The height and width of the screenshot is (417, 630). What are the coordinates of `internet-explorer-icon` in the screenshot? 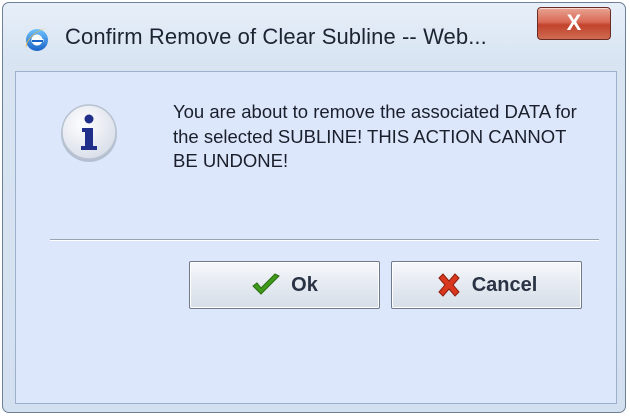 It's located at (37, 39).